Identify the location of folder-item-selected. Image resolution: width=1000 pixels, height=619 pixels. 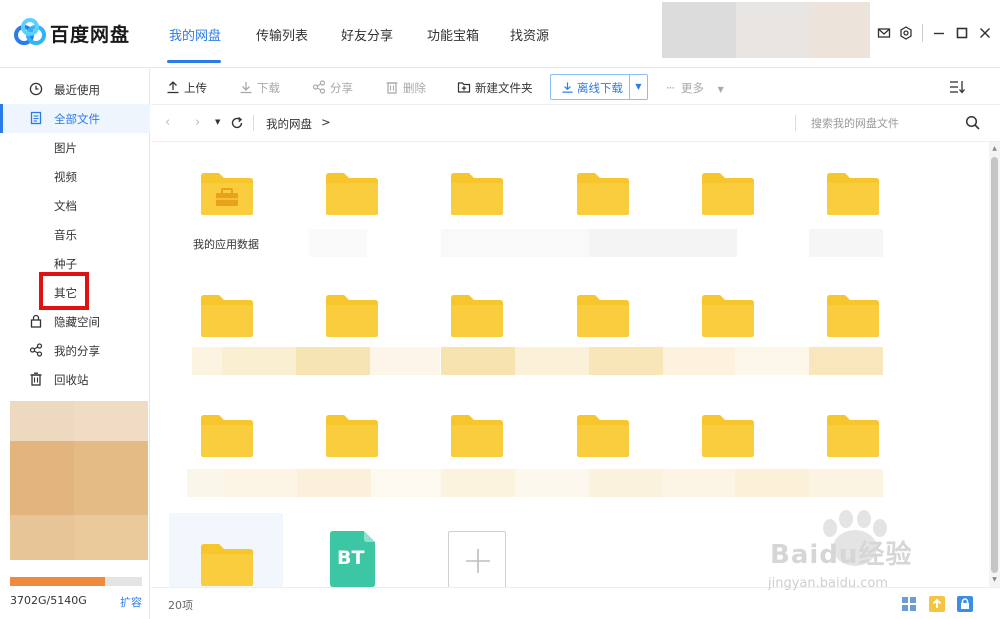
(226, 550).